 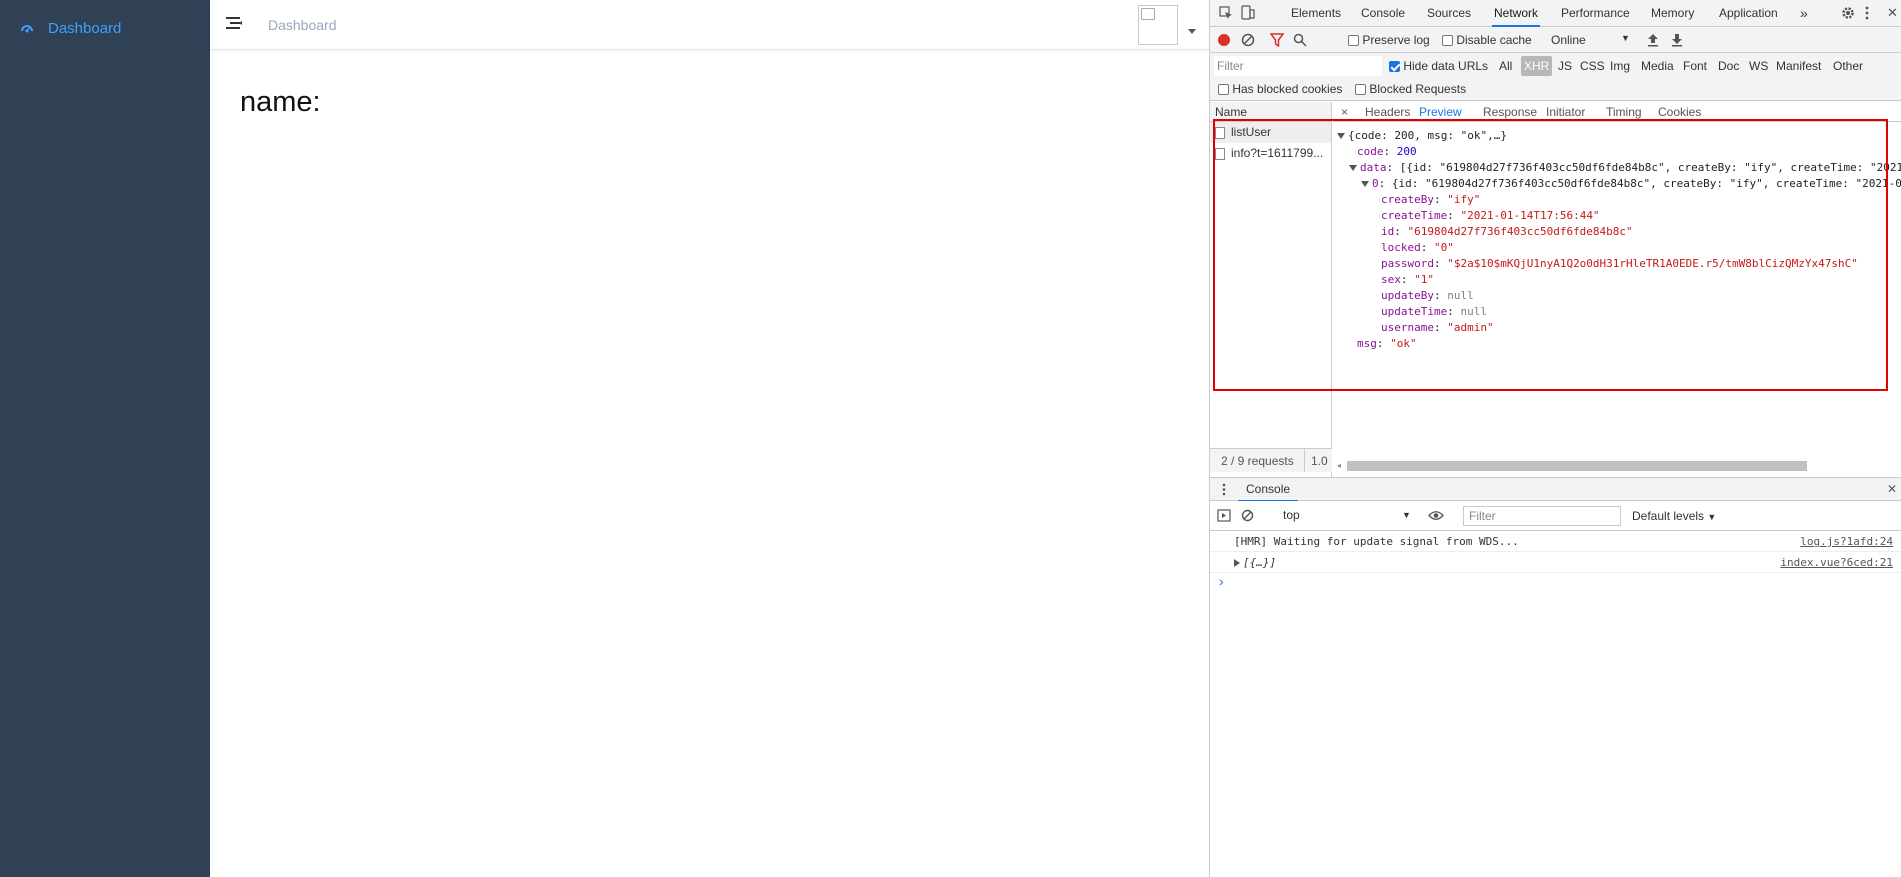 What do you see at coordinates (1192, 31) in the screenshot?
I see `caret-down-icon` at bounding box center [1192, 31].